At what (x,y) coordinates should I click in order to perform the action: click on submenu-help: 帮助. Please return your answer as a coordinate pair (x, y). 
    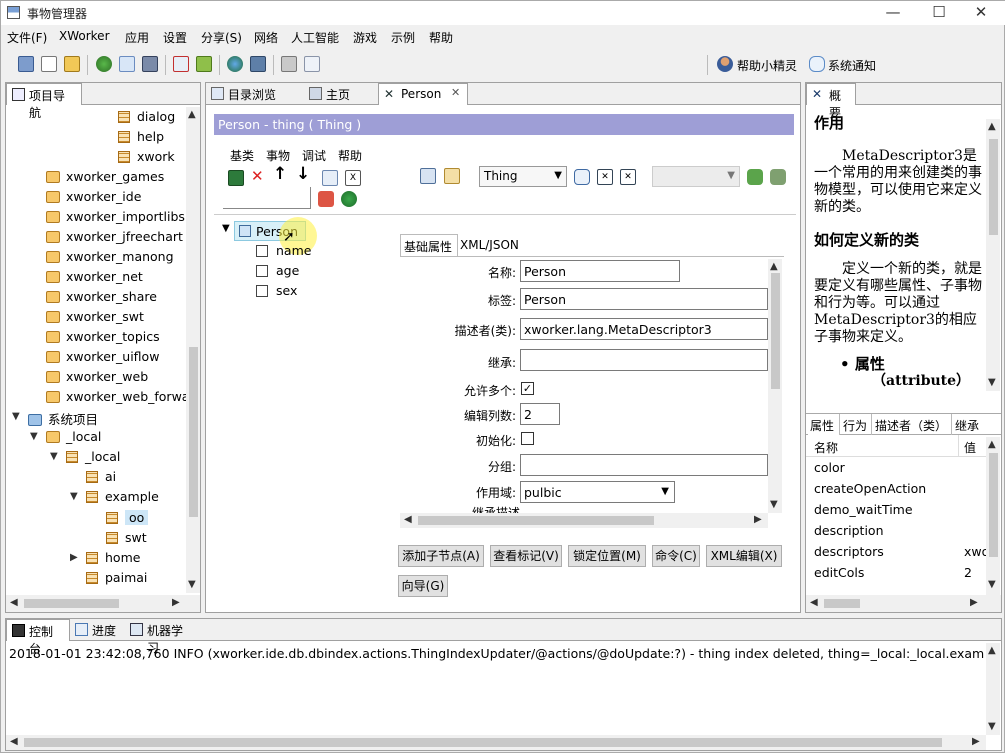
    Looking at the image, I should click on (350, 155).